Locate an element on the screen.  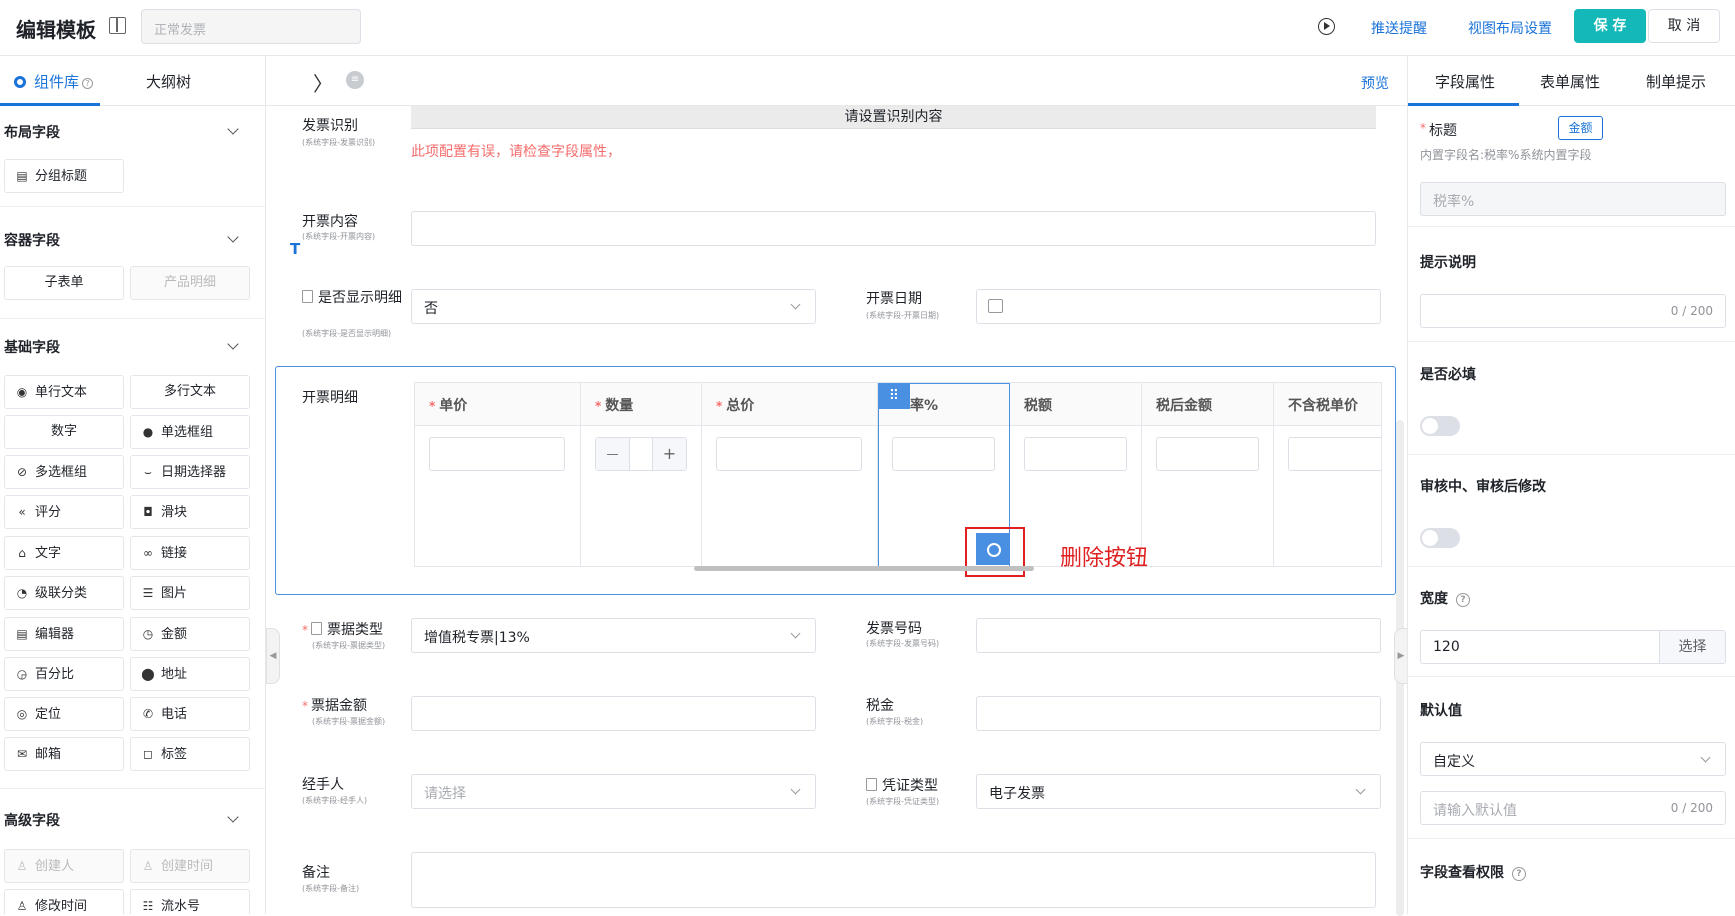
field-label: 凭证类型 is located at coordinates (902, 786).